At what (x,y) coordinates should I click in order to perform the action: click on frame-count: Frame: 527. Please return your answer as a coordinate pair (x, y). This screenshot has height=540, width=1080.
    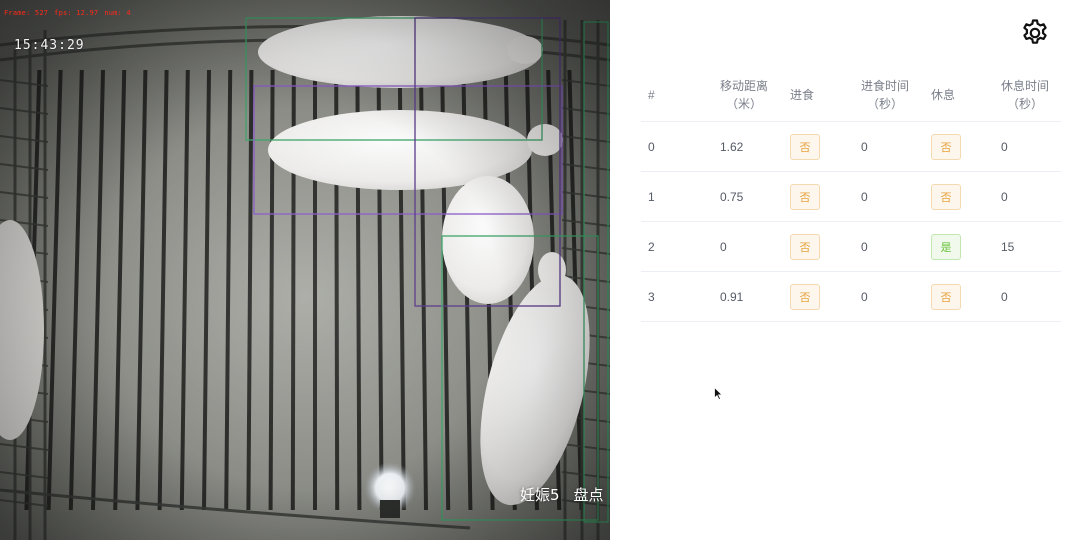
    Looking at the image, I should click on (26, 13).